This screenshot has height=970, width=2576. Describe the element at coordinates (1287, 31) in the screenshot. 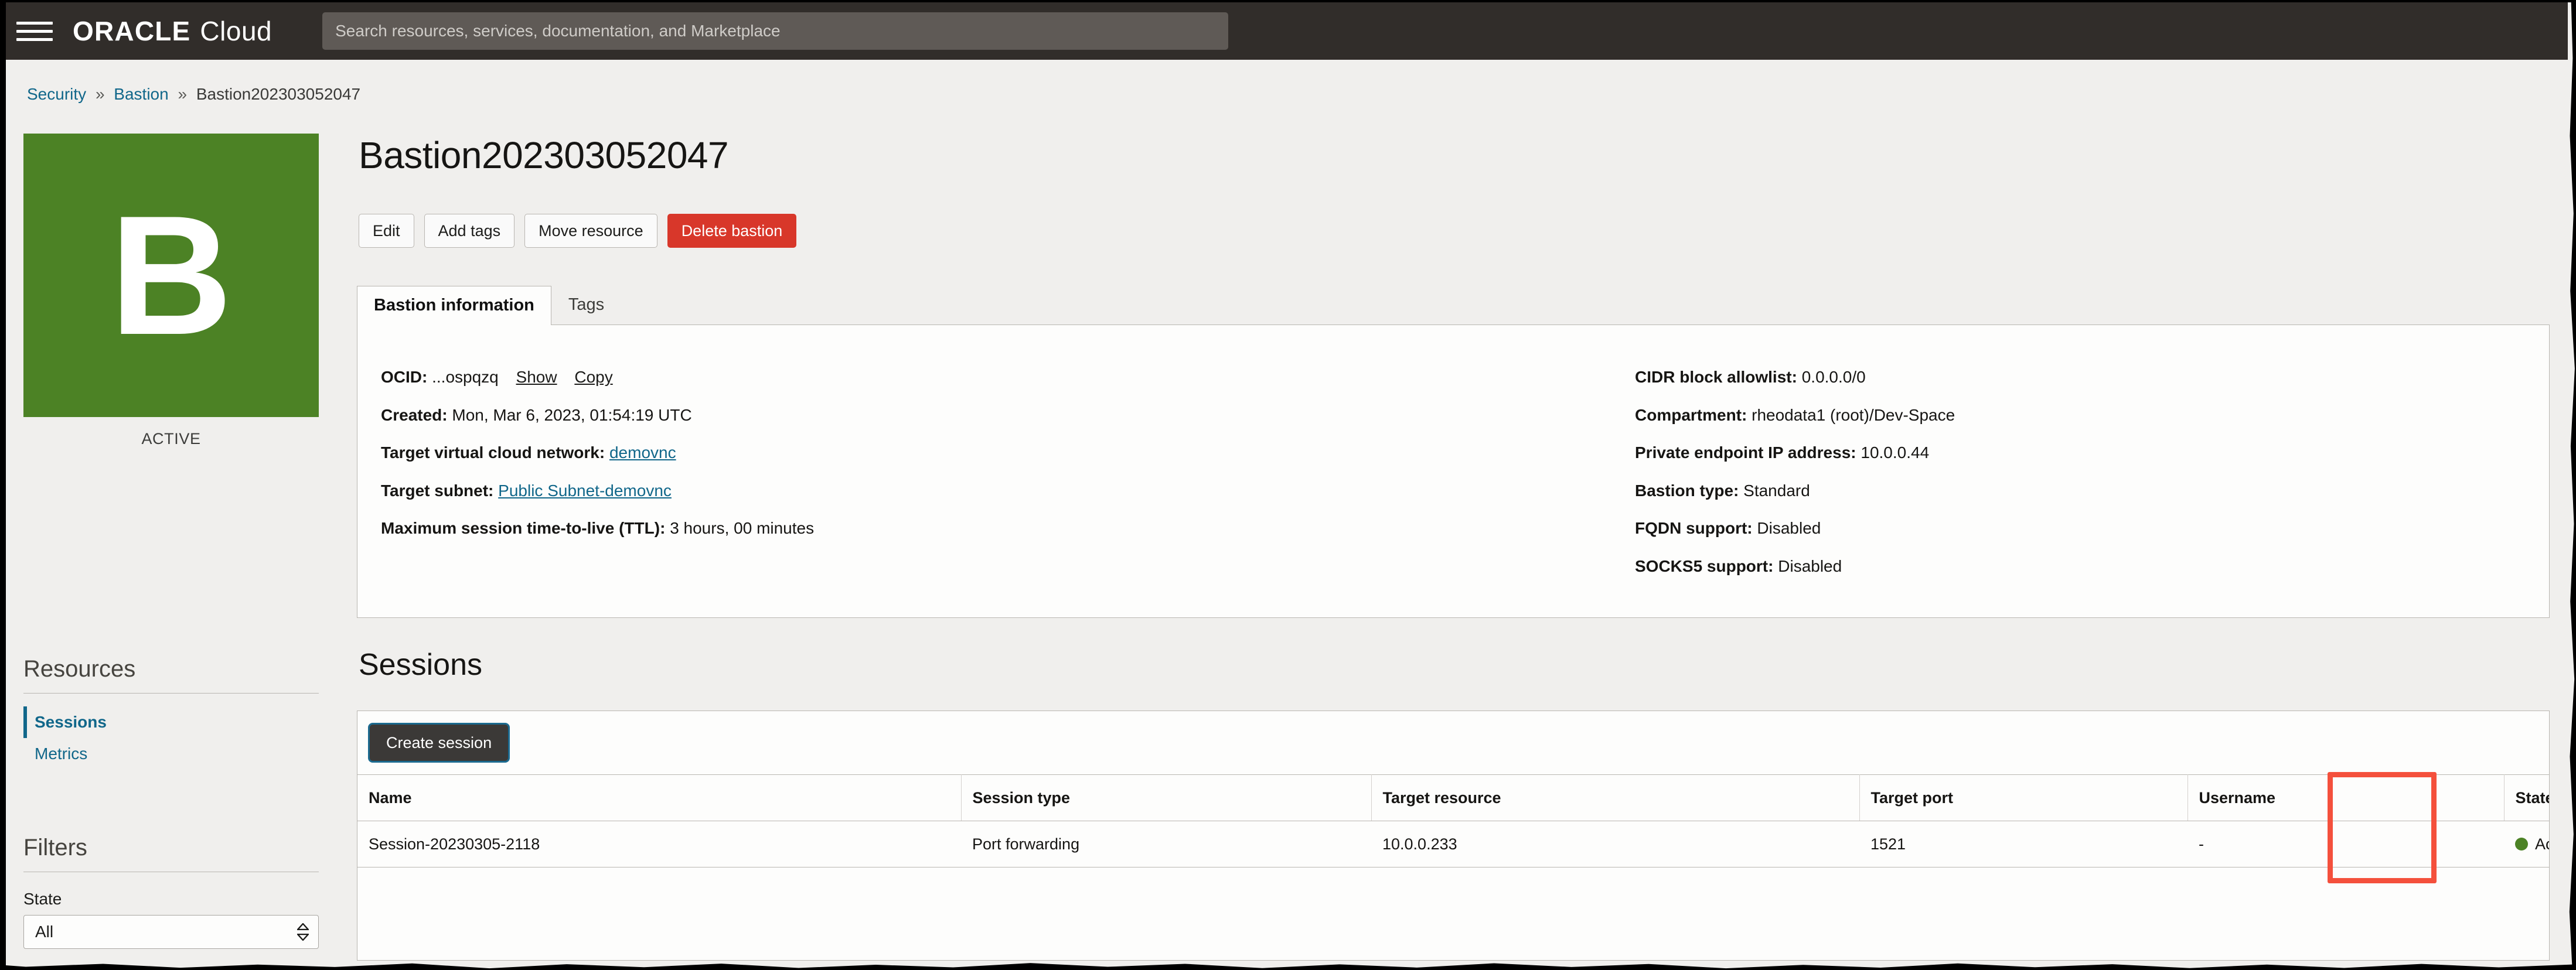

I see `top-navigation-bar: ORACLE Cloud` at that location.